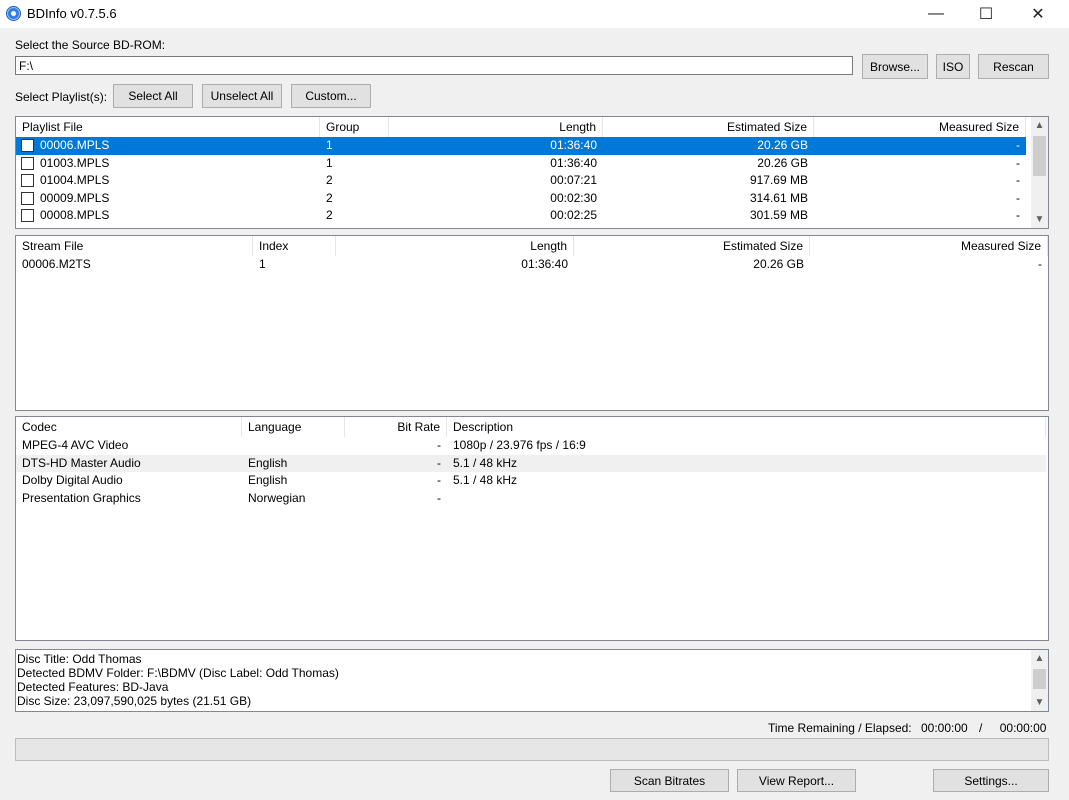 The width and height of the screenshot is (1069, 800). Describe the element at coordinates (778, 264) in the screenshot. I see `stream-estimated-size: 20.26 GB` at that location.